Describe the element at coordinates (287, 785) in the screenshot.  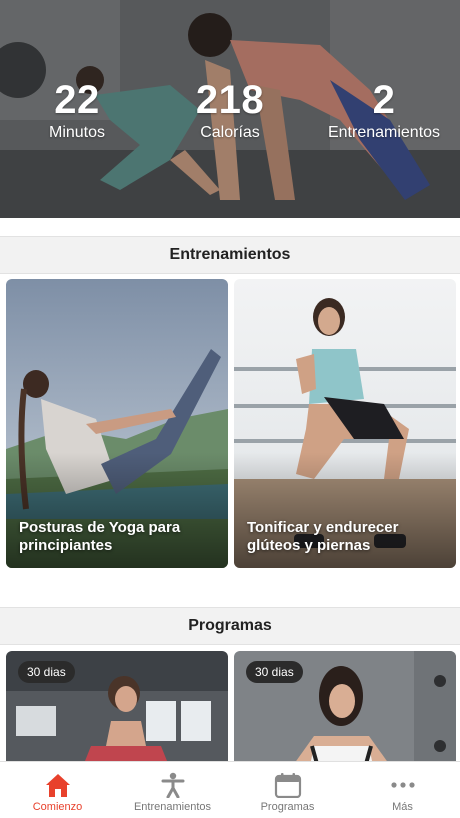
I see `calendar-icon` at that location.